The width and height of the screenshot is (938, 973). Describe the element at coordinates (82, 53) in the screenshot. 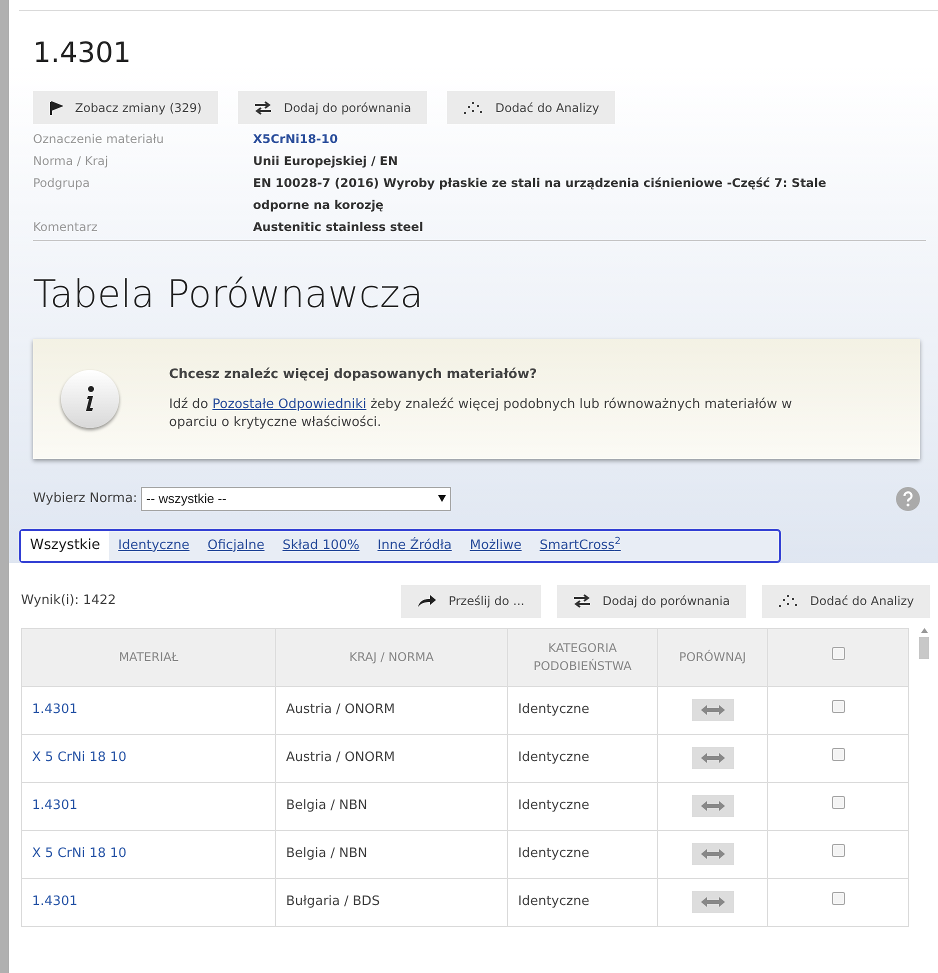

I see `material-title: 1.4301` at that location.